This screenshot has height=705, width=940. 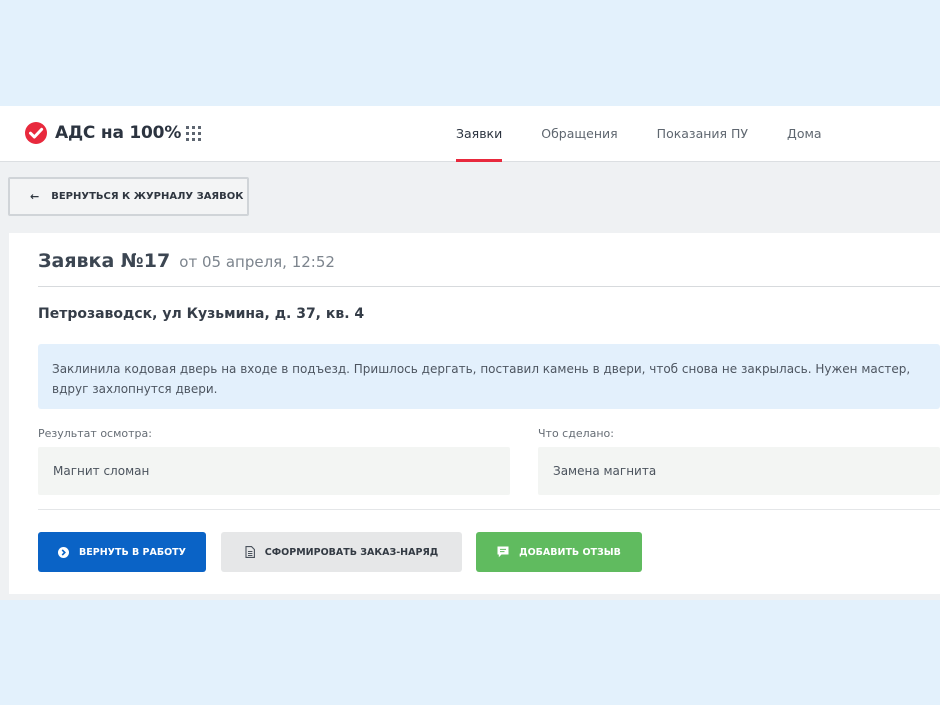 I want to click on request-title: Заявка №17 от 05 апреля, 12:52, so click(x=186, y=261).